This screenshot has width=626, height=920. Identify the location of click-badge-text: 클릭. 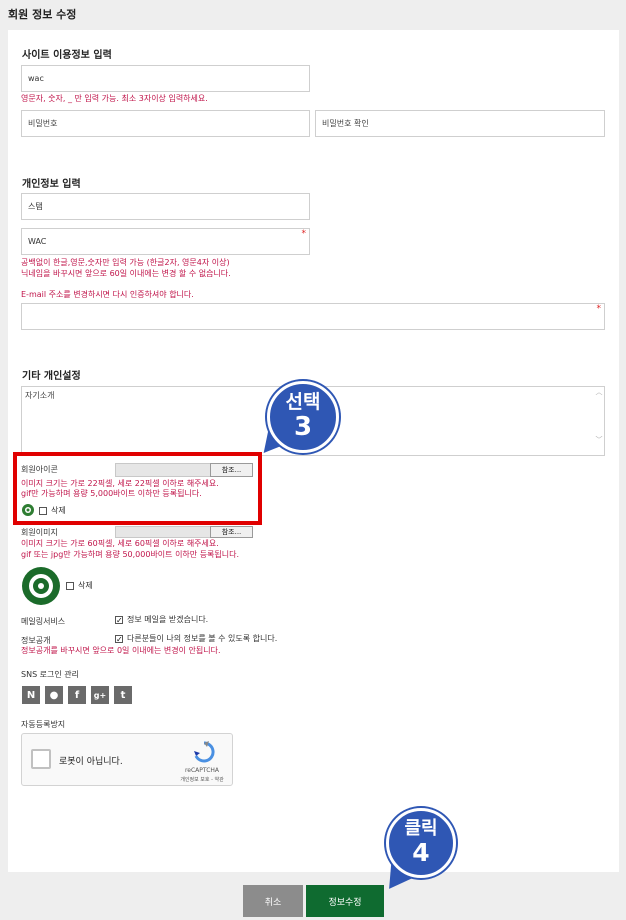
(421, 828).